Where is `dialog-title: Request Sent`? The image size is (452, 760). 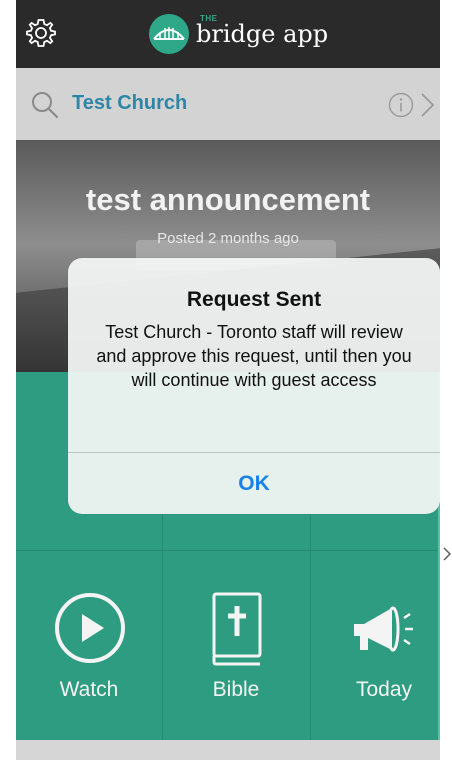
dialog-title: Request Sent is located at coordinates (254, 299).